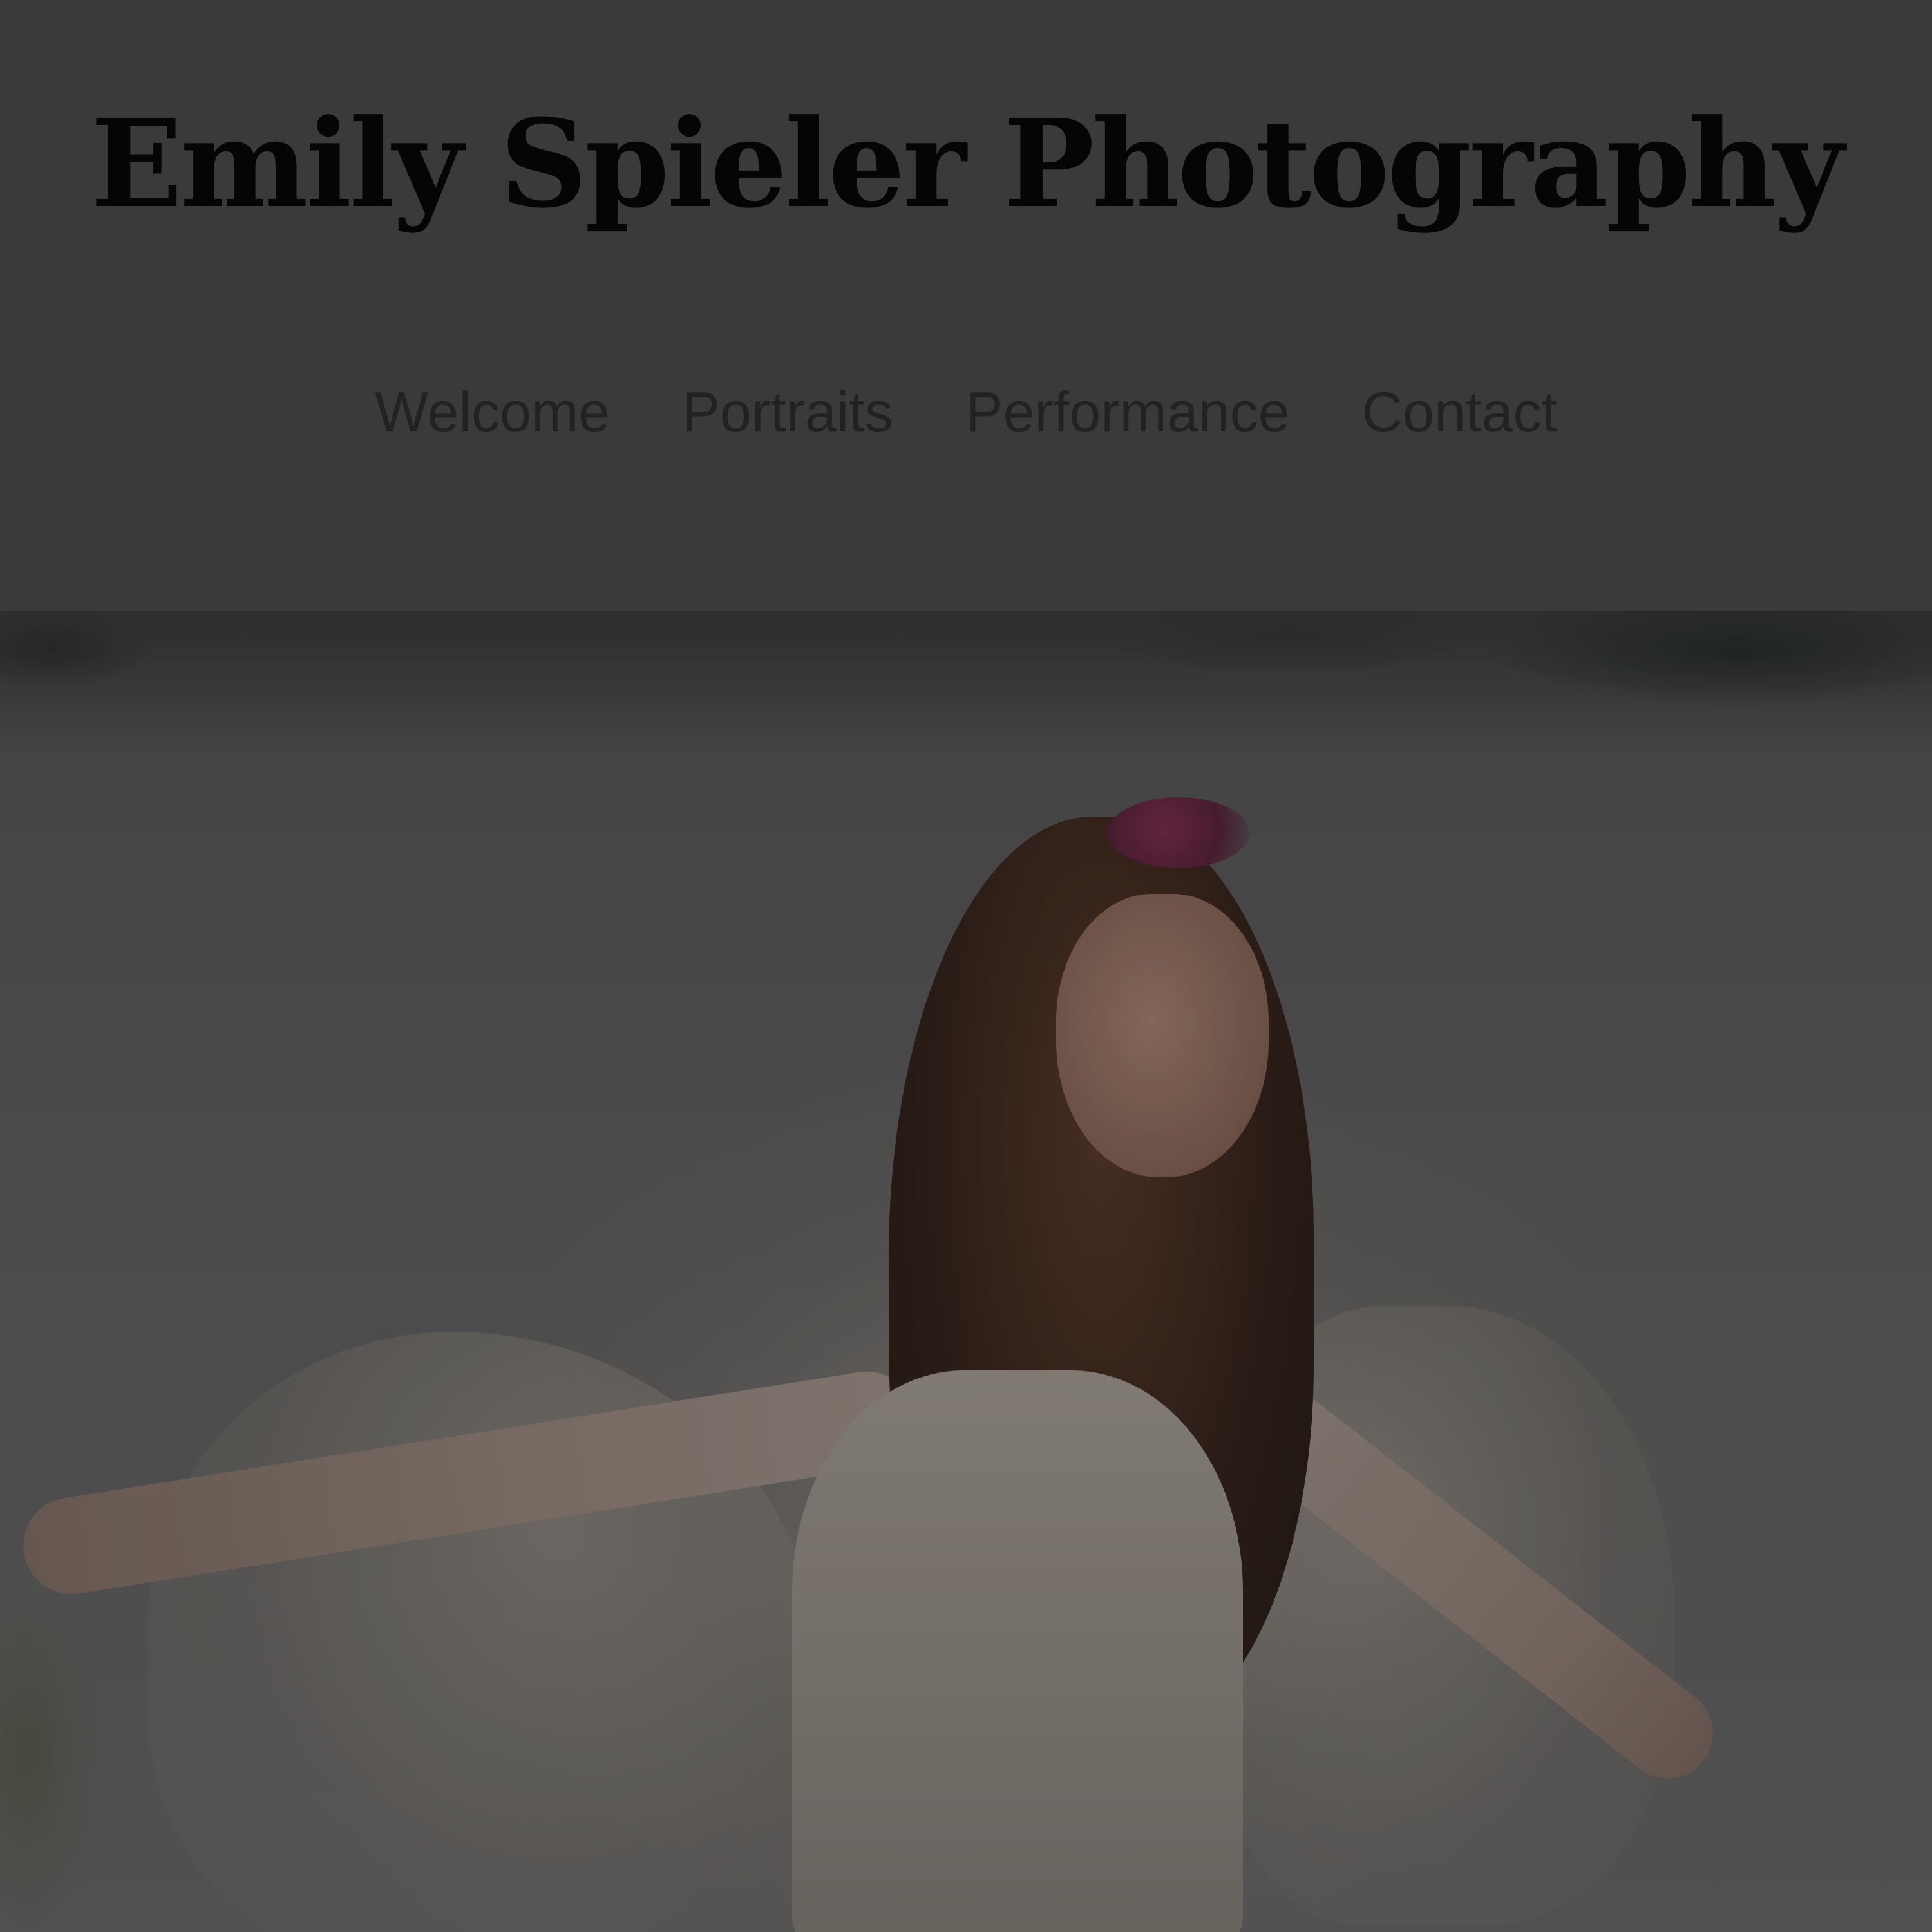  Describe the element at coordinates (966, 164) in the screenshot. I see `site-title: Emily Spieler Photography` at that location.